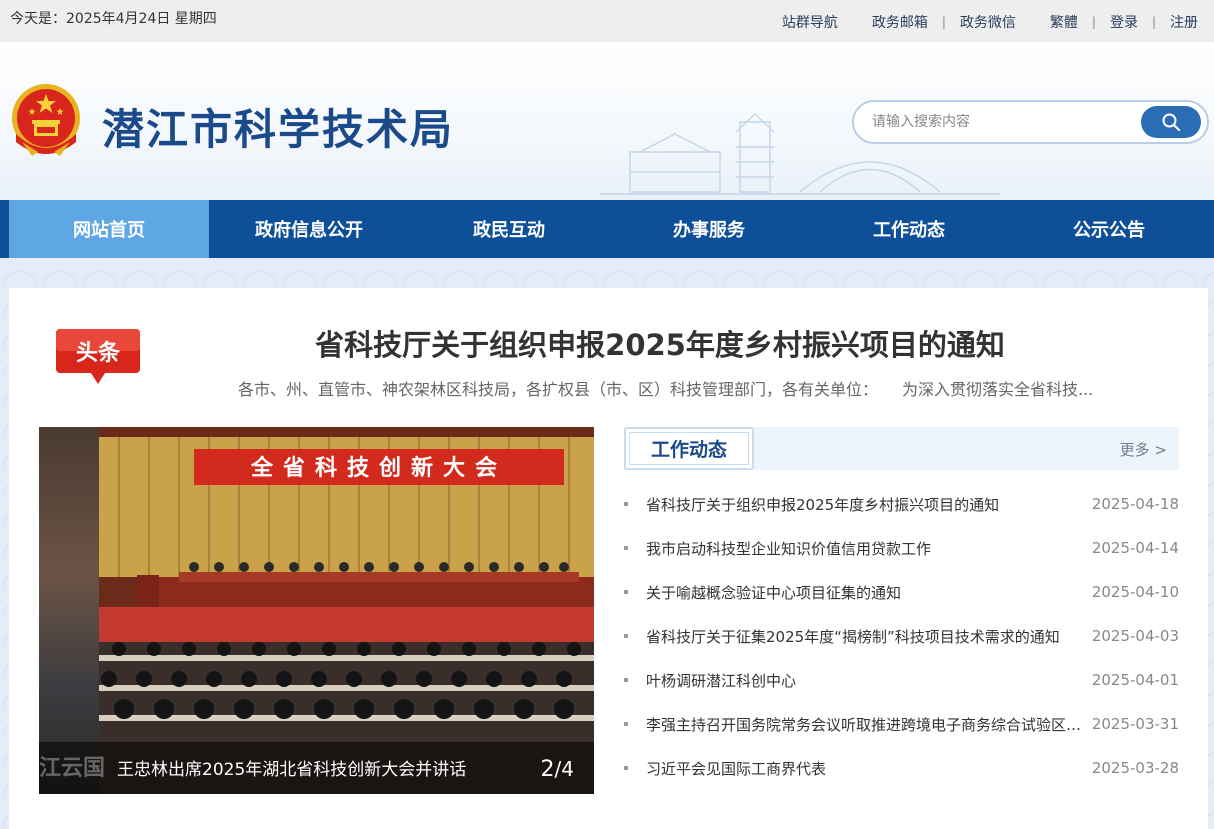 This screenshot has height=829, width=1214. What do you see at coordinates (72, 768) in the screenshot?
I see `previous-slide-text: 江云国` at bounding box center [72, 768].